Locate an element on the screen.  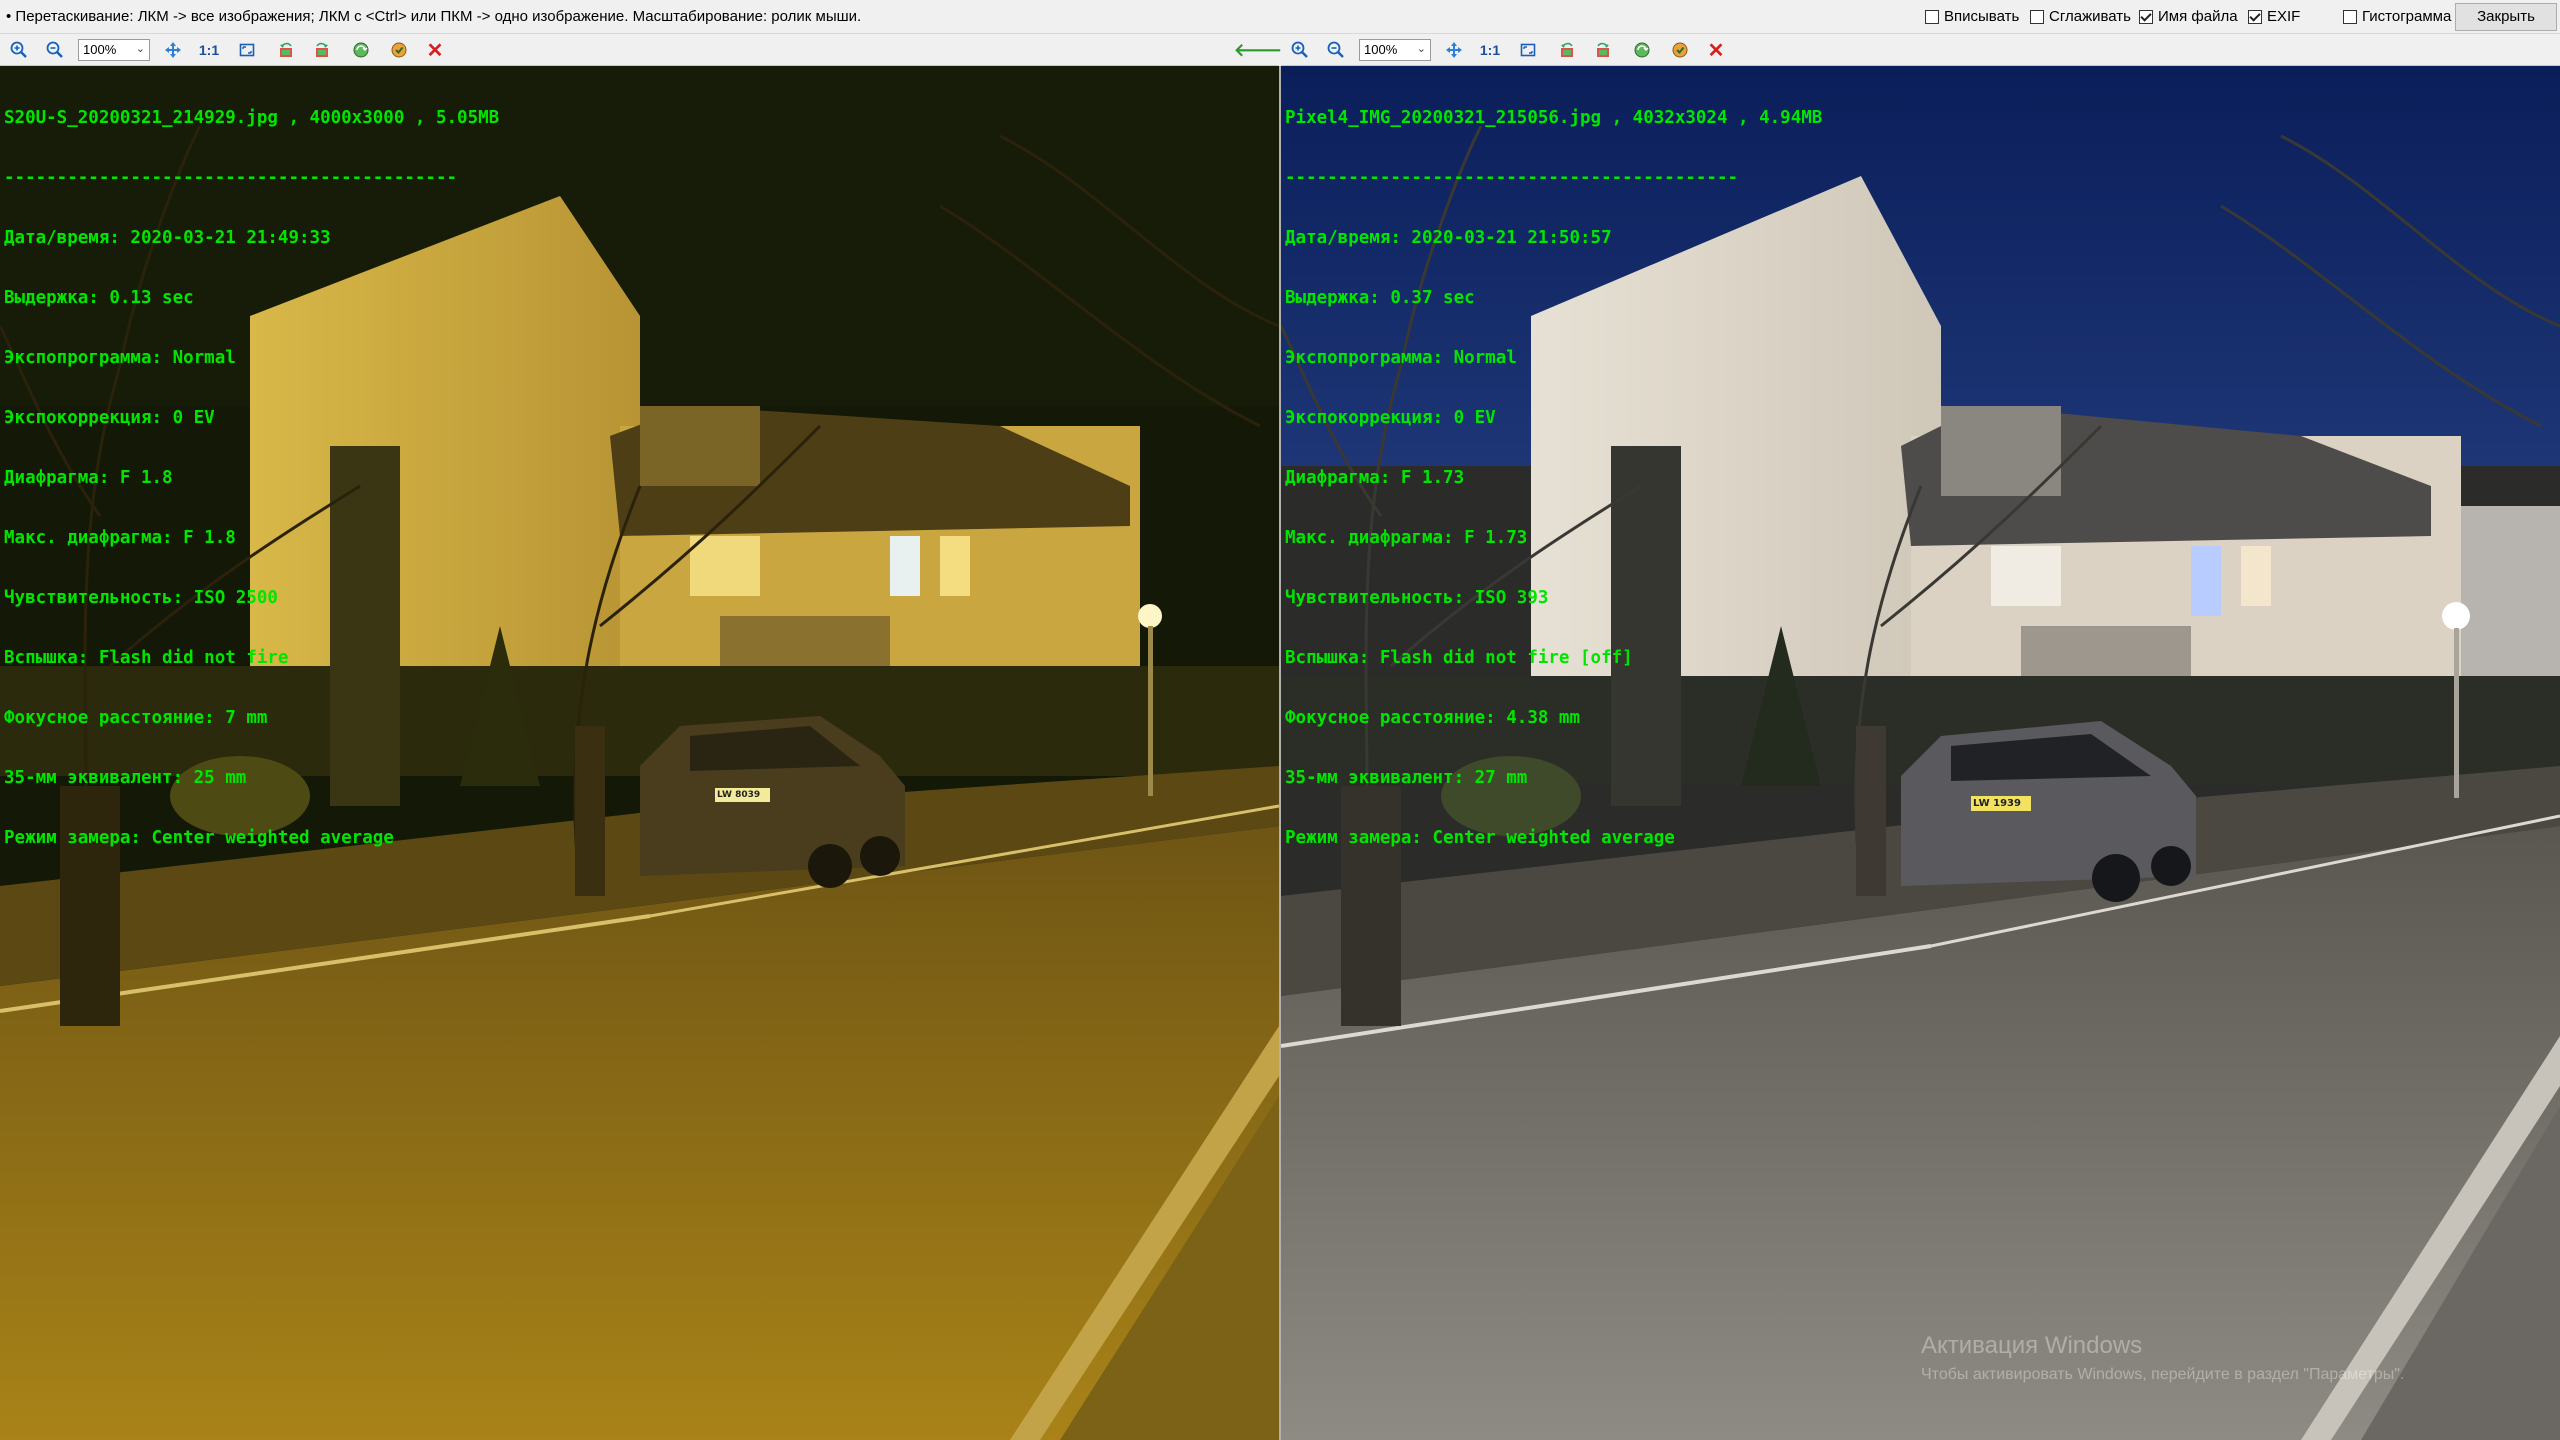
exif-35mm: 35-мм эквивалент: 25 mm is located at coordinates (125, 778).